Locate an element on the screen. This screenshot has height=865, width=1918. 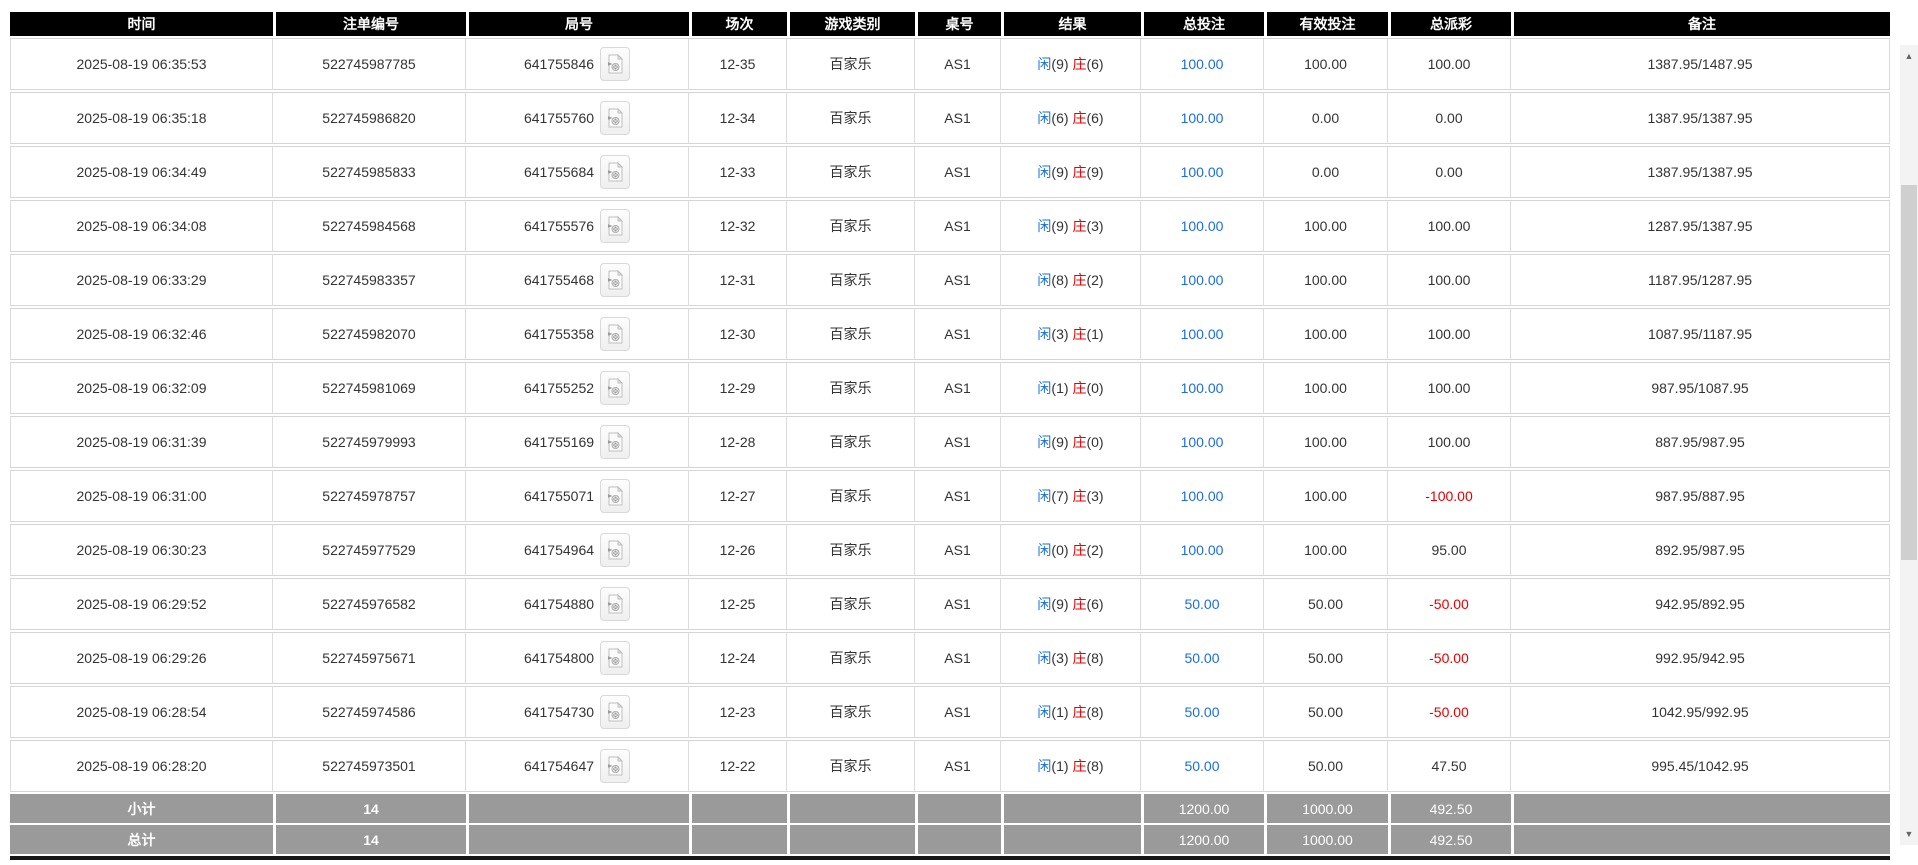
round-no-value: 641755684 is located at coordinates (559, 172).